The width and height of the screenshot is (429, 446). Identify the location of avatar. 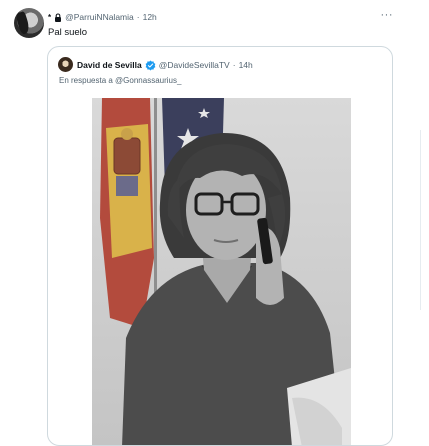
(29, 23).